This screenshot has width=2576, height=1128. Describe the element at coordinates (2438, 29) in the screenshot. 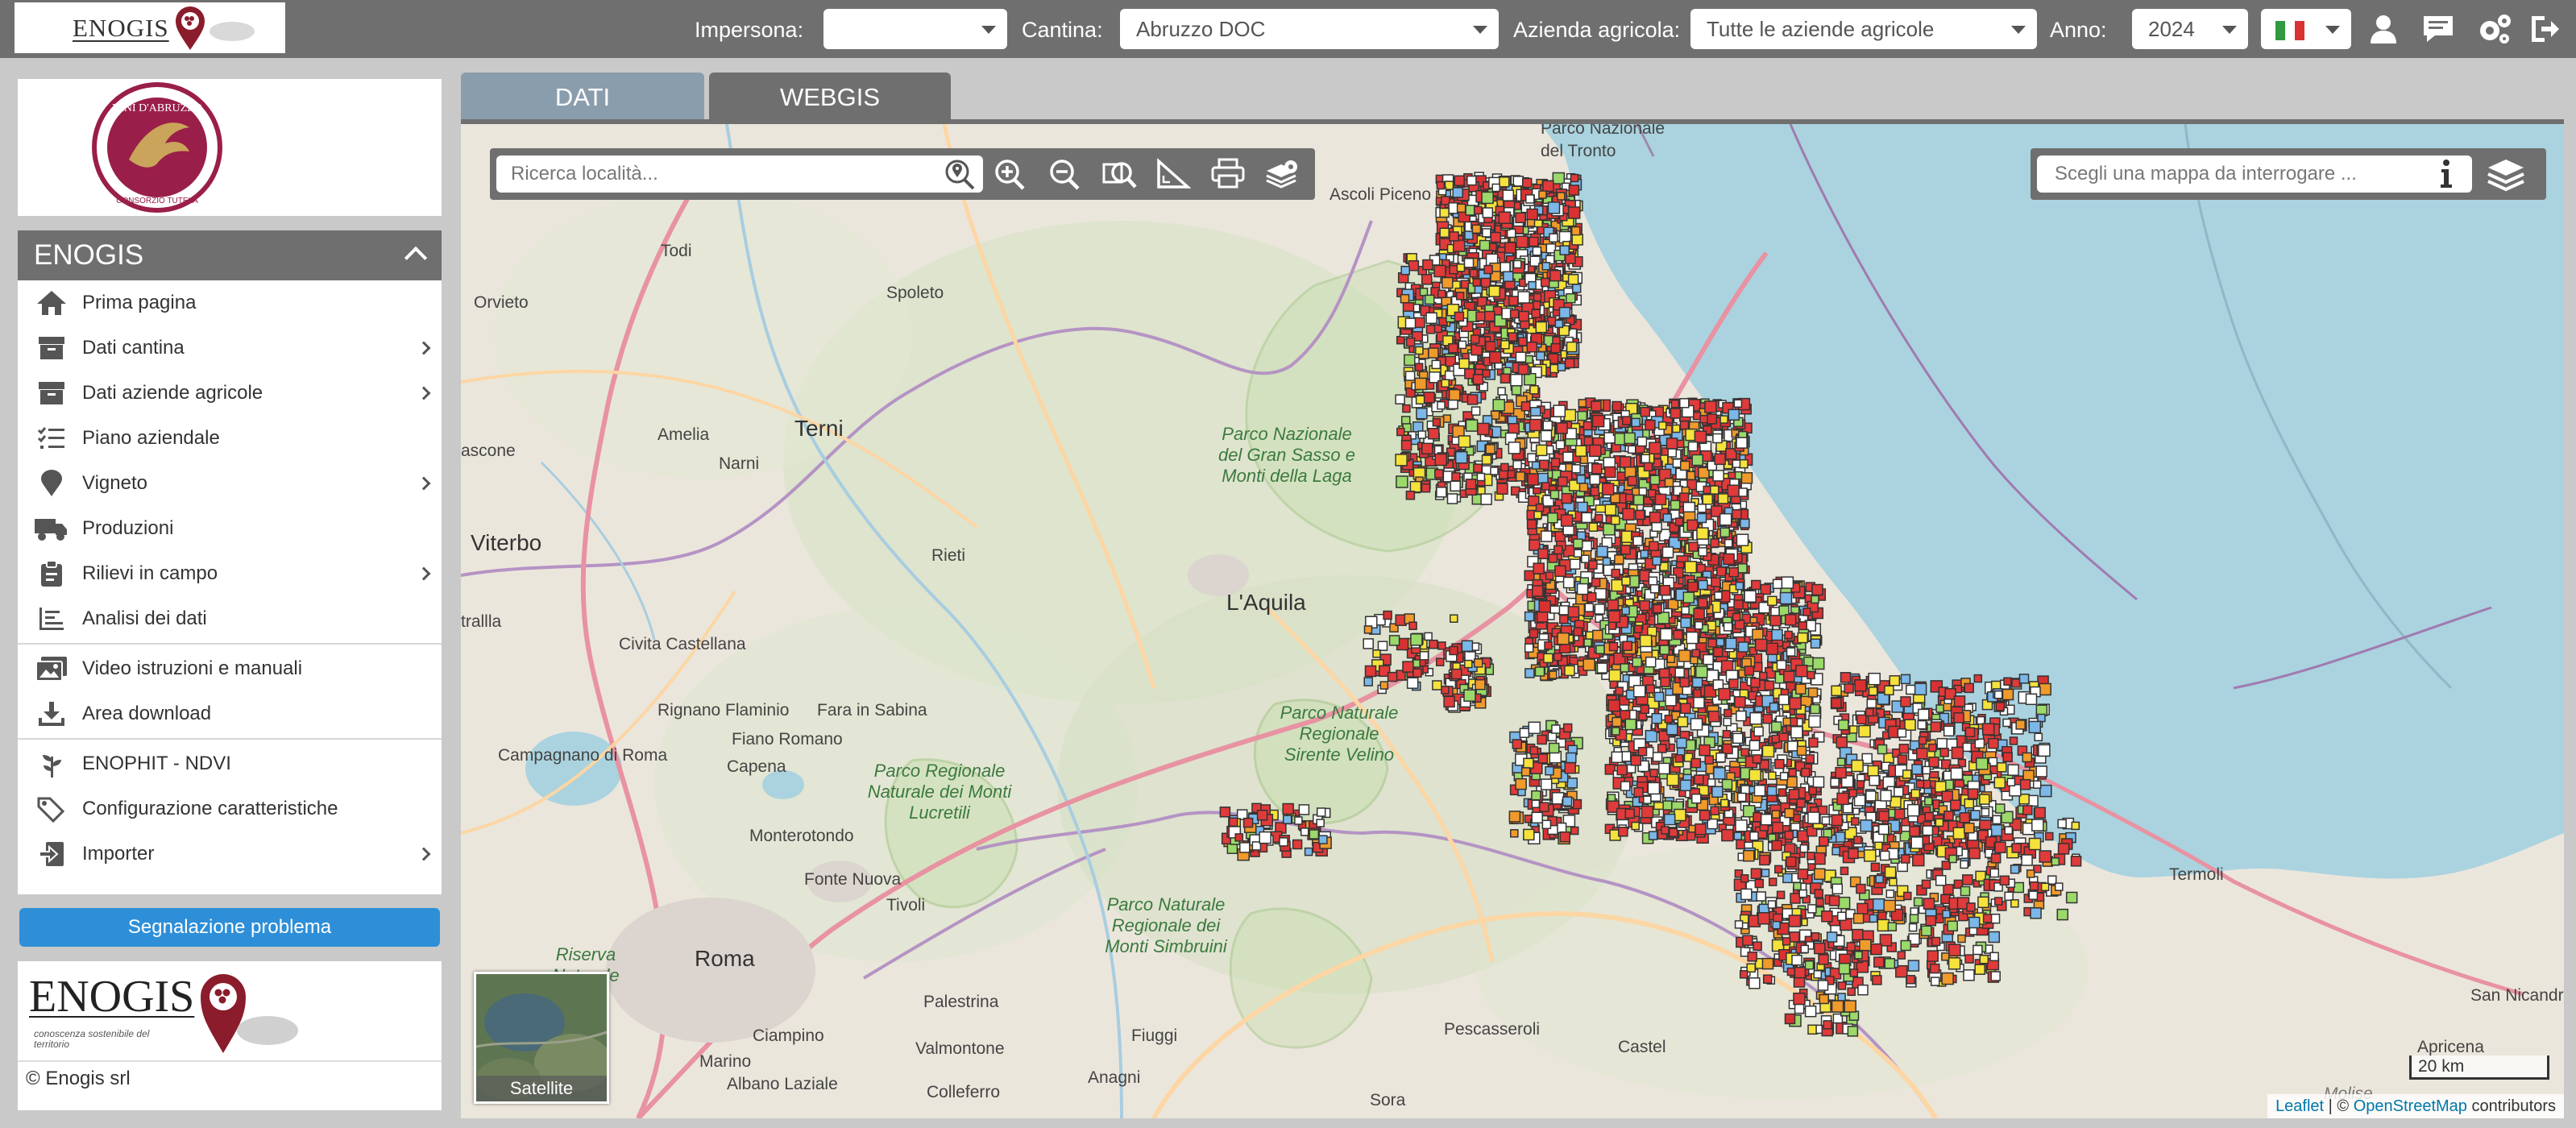

I see `messages-icon` at that location.